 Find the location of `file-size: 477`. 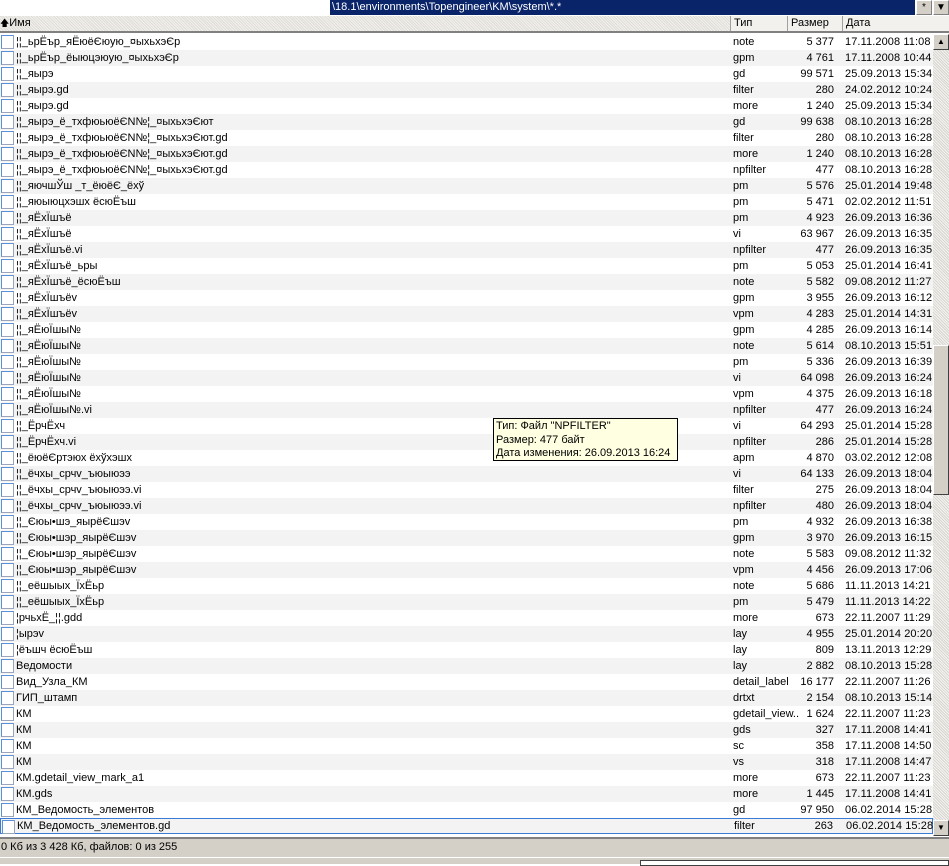

file-size: 477 is located at coordinates (824, 170).